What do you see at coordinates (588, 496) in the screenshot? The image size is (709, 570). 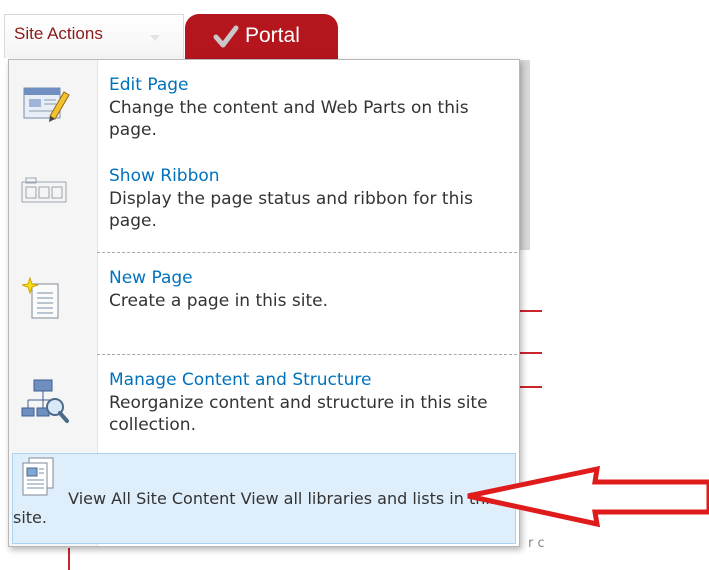 I see `annotation-arrow-icon` at bounding box center [588, 496].